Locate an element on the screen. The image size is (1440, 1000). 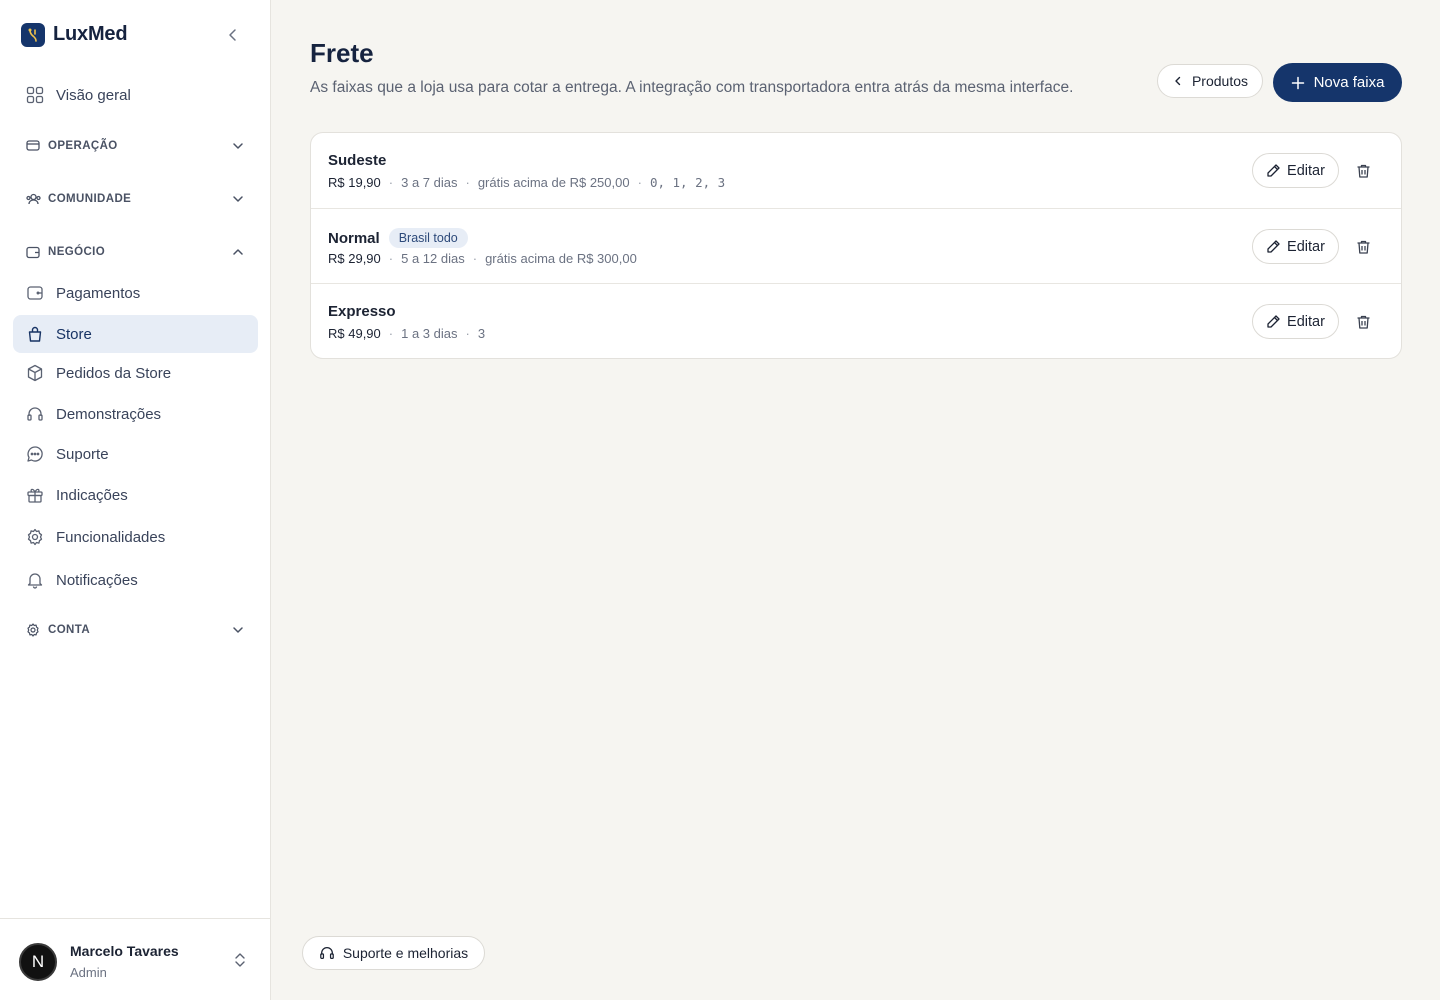
new-range-button: Nova faixa is located at coordinates (1337, 82).